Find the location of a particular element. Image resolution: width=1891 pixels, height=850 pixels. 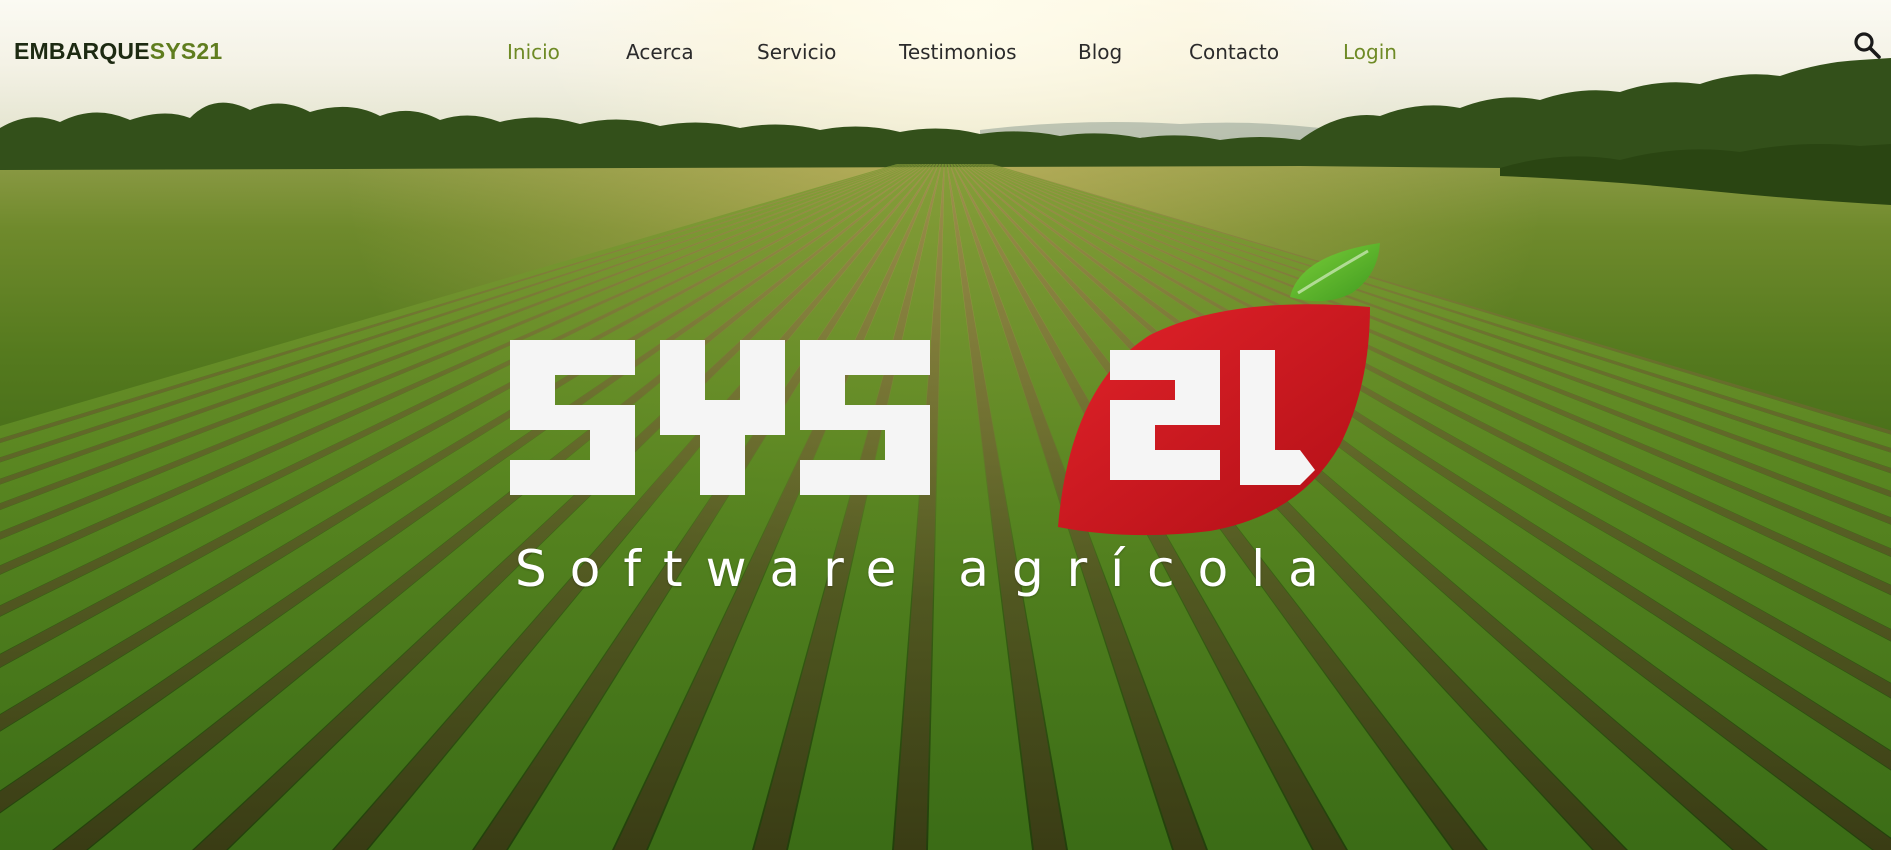

brand-part-2: SYS21 is located at coordinates (186, 51).